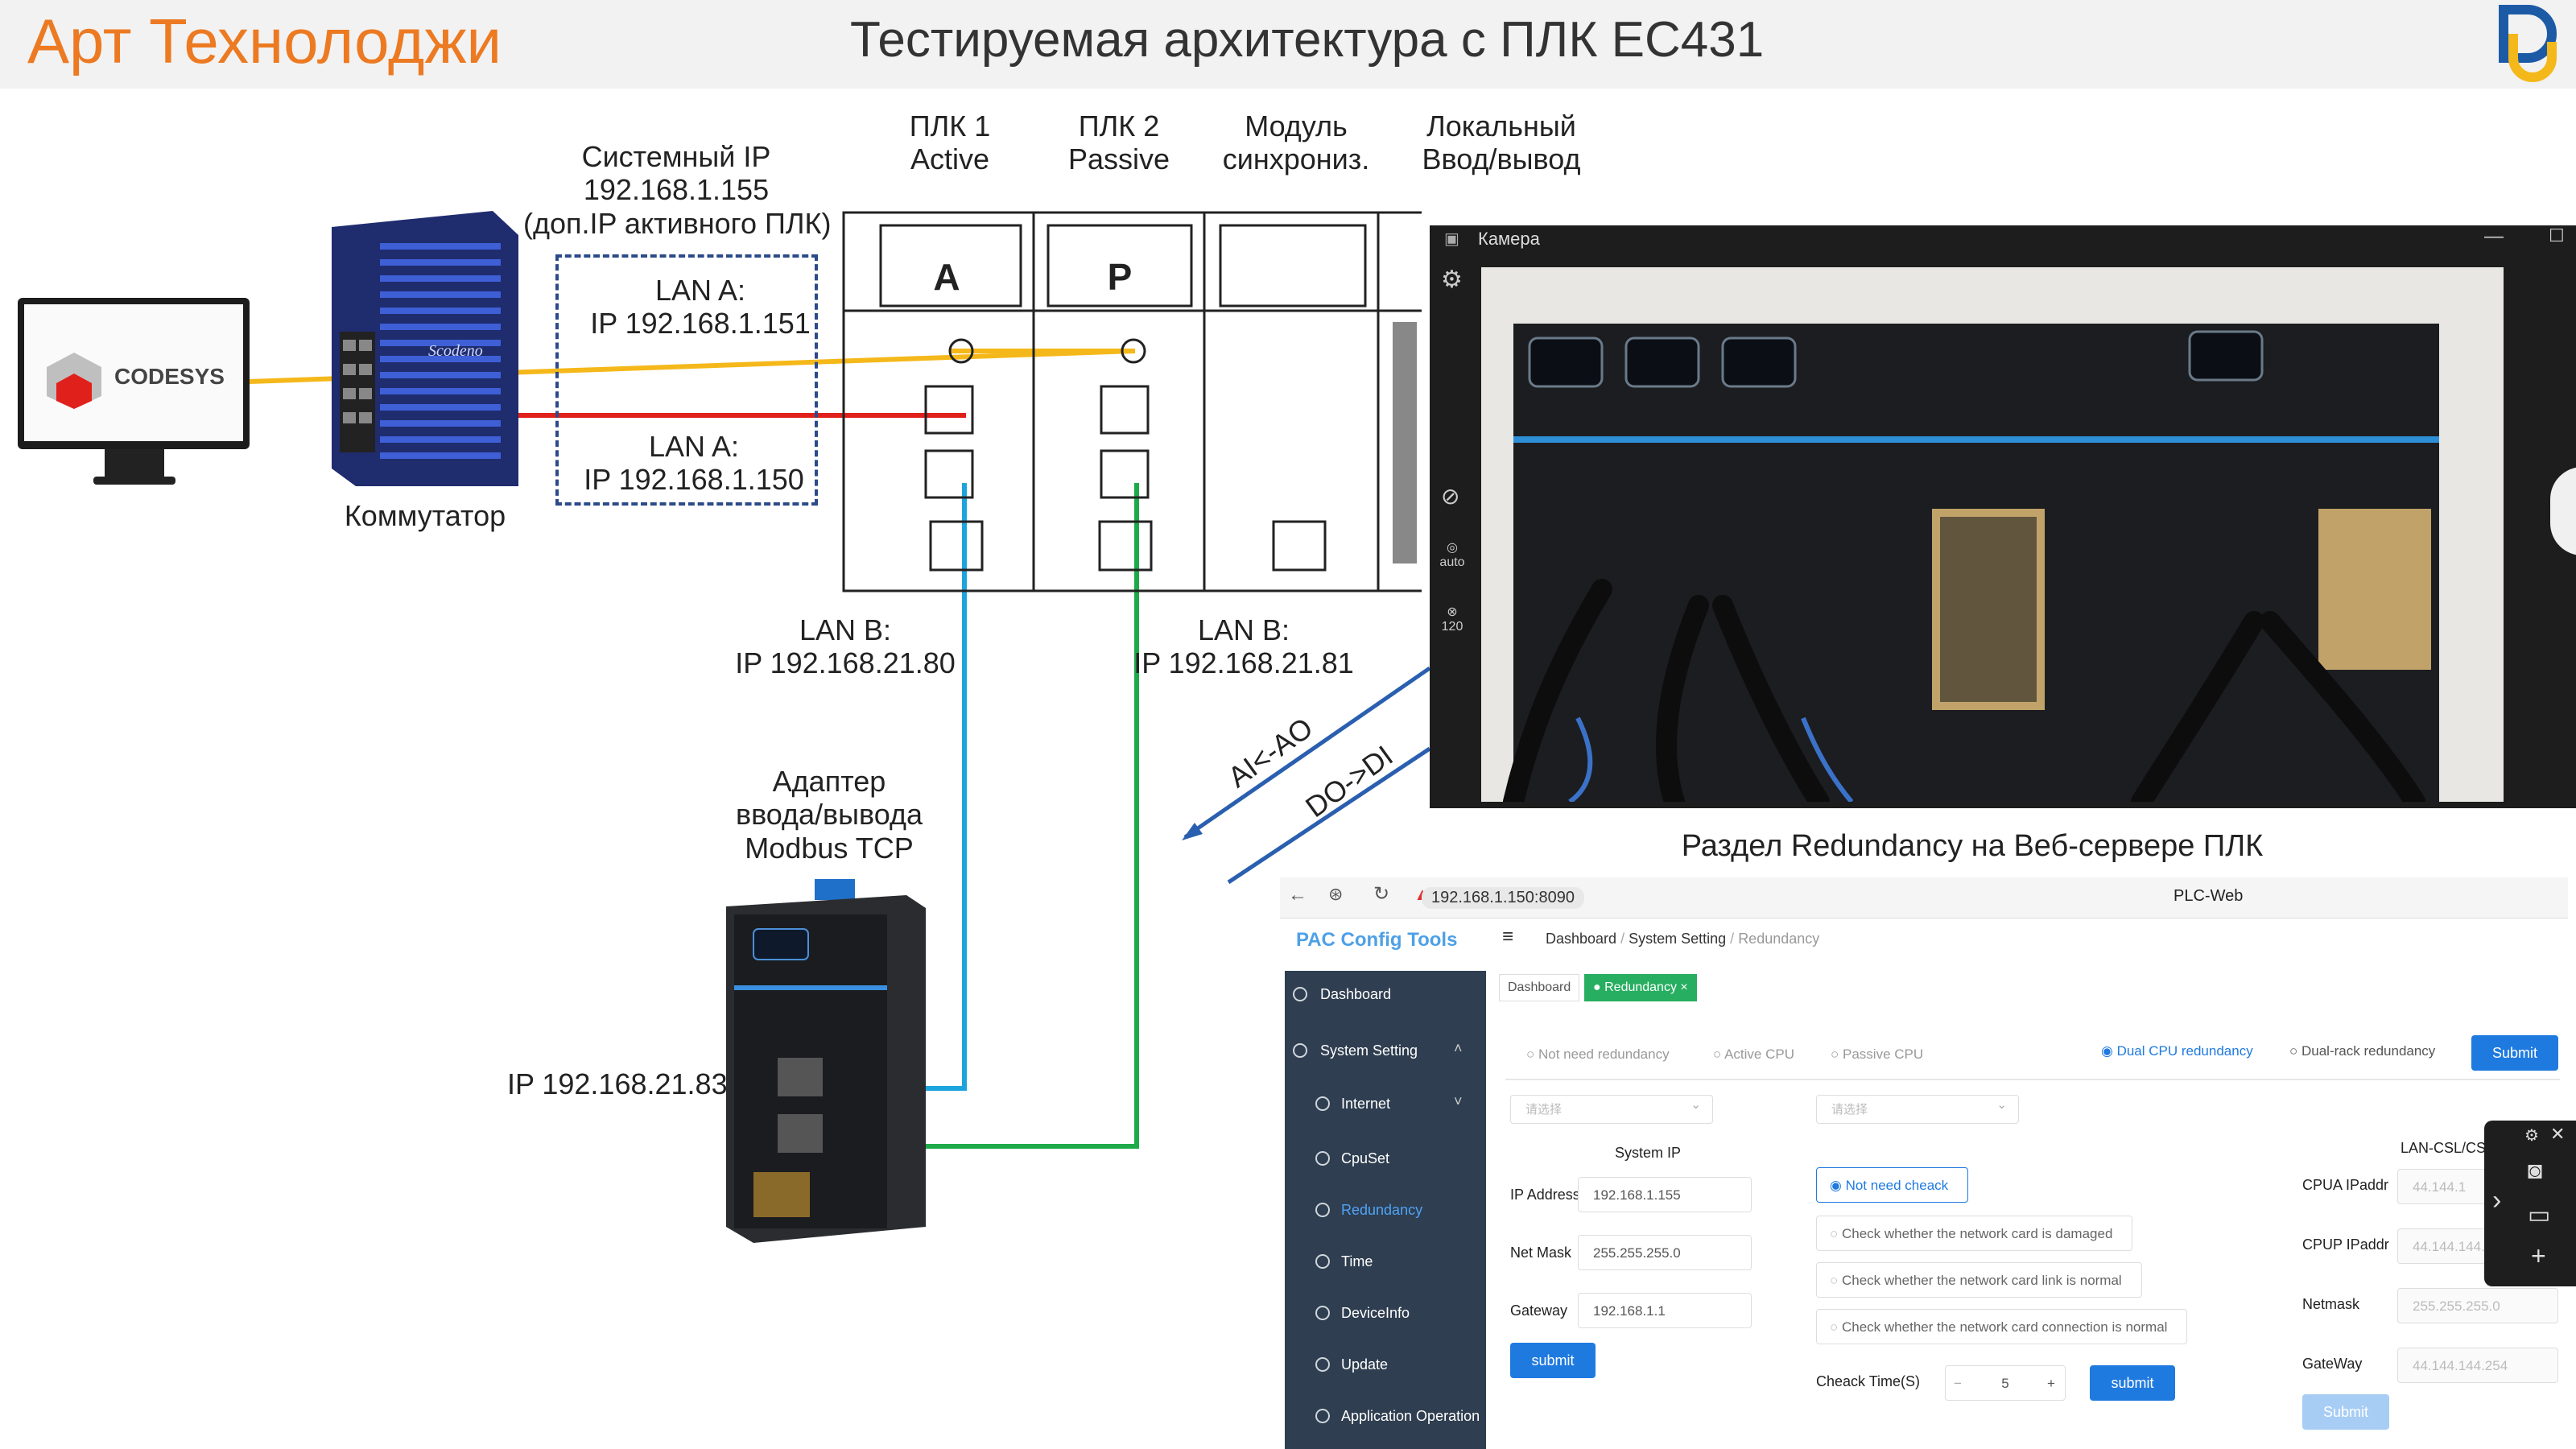 The height and width of the screenshot is (1449, 2576). What do you see at coordinates (1300, 1050) in the screenshot?
I see `system-setting-icon` at bounding box center [1300, 1050].